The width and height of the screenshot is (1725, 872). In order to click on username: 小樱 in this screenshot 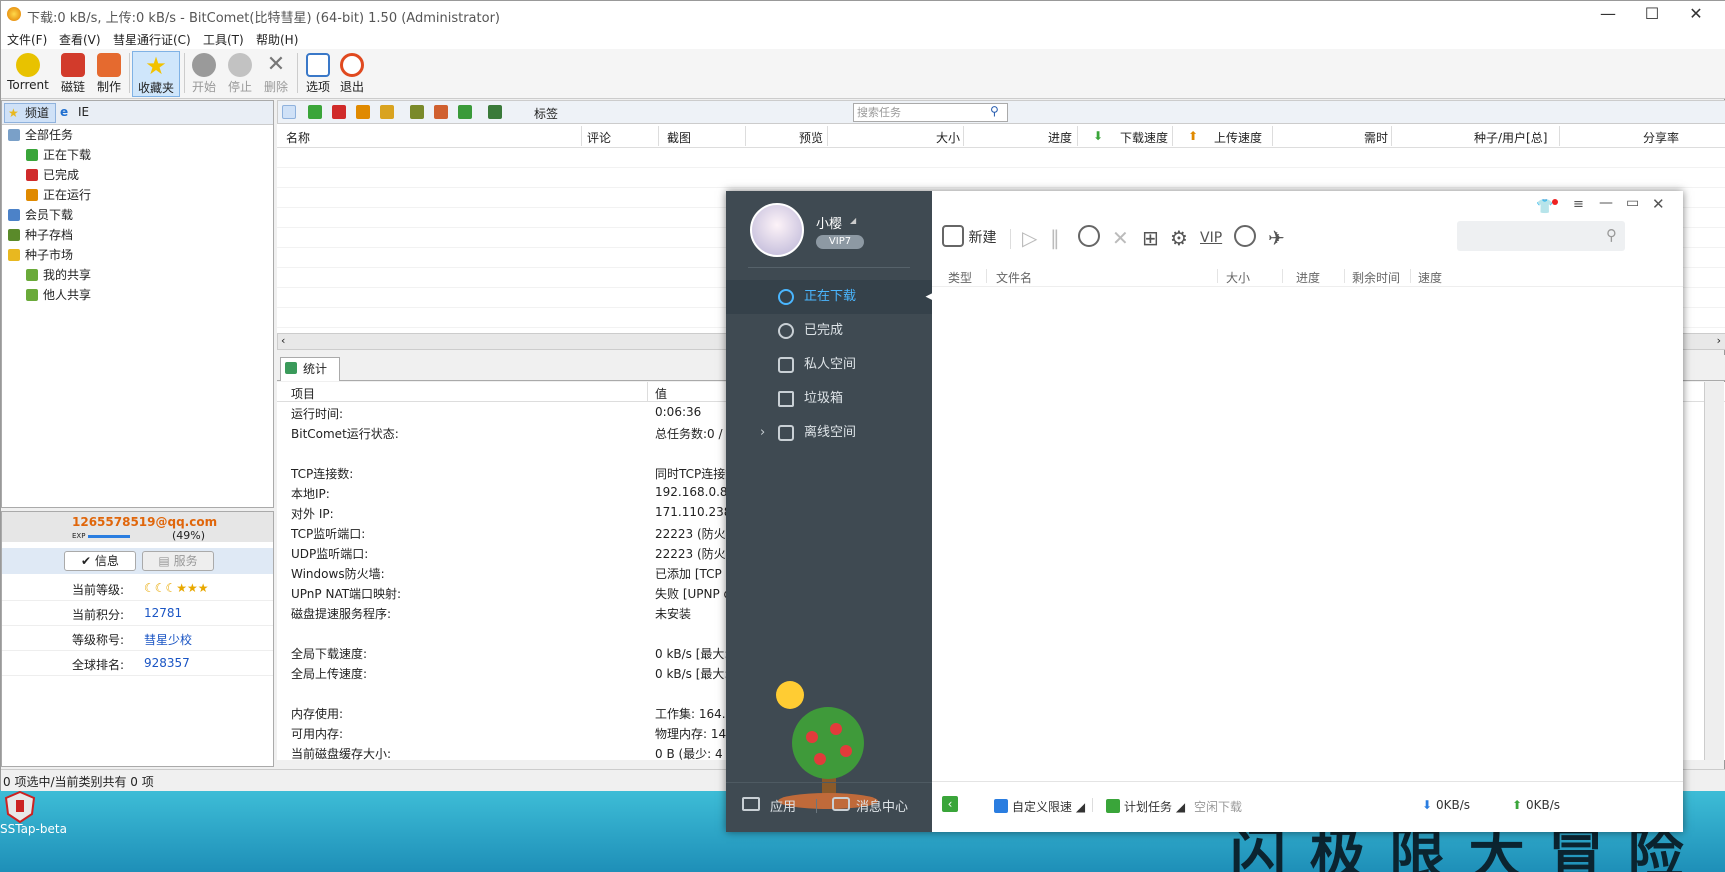, I will do `click(829, 222)`.